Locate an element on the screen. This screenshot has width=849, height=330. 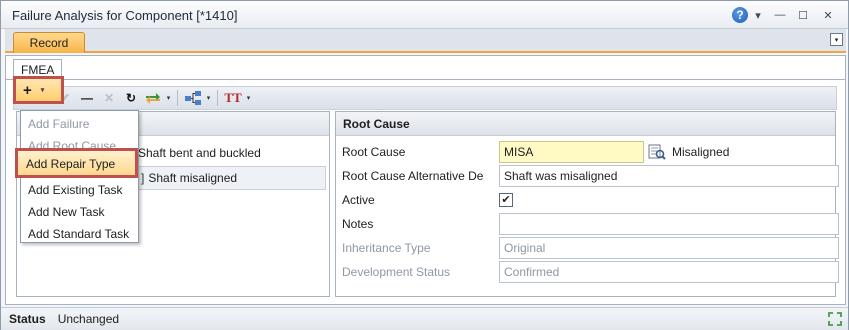
hierarchy-icon is located at coordinates (193, 98).